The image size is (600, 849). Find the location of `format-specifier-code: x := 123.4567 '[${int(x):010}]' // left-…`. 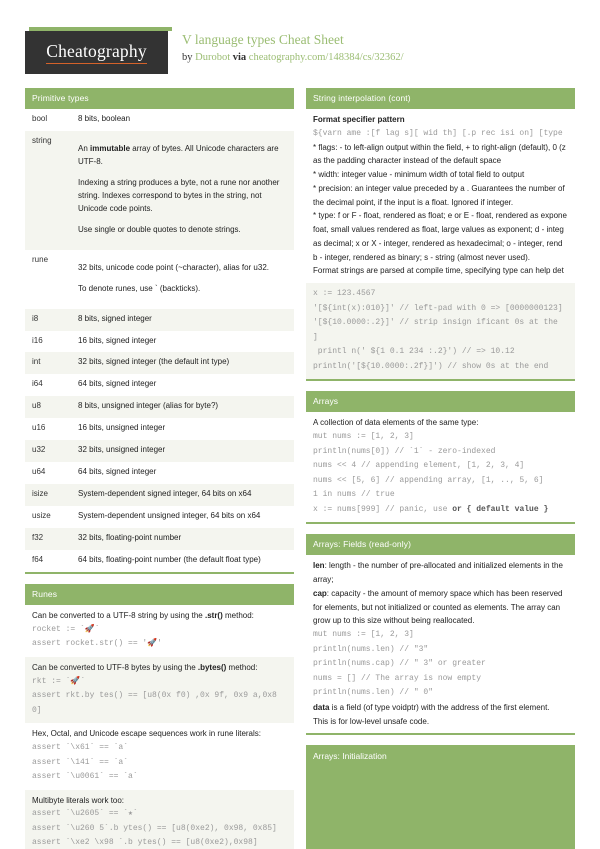

format-specifier-code: x := 123.4567 '[${int(x):010}]' // left-… is located at coordinates (438, 330).